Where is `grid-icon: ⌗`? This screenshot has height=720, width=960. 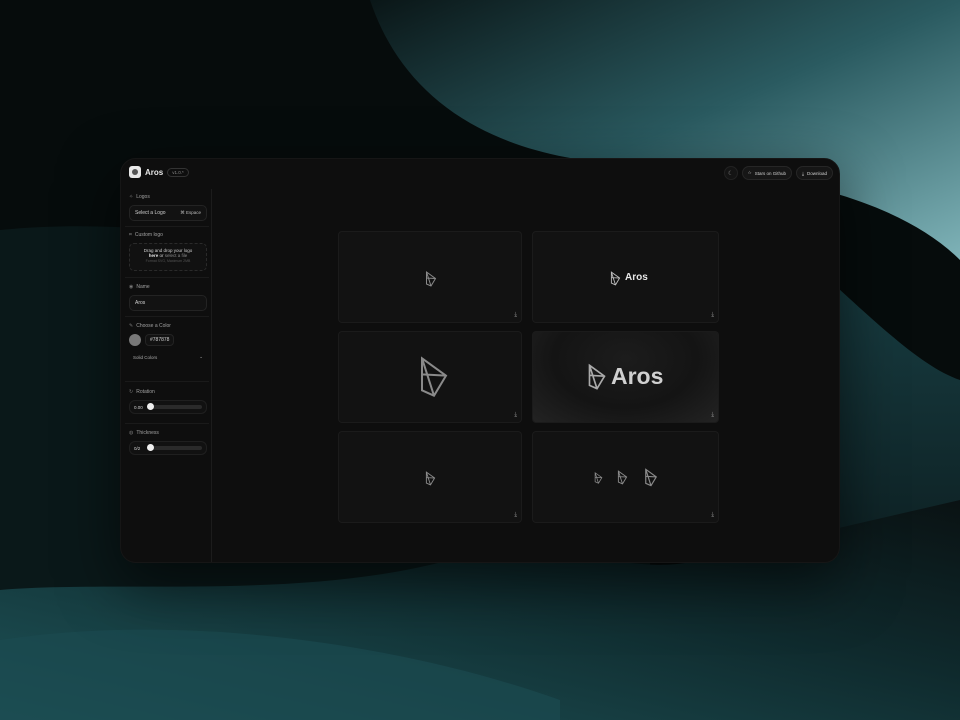
grid-icon: ⌗ is located at coordinates (130, 235).